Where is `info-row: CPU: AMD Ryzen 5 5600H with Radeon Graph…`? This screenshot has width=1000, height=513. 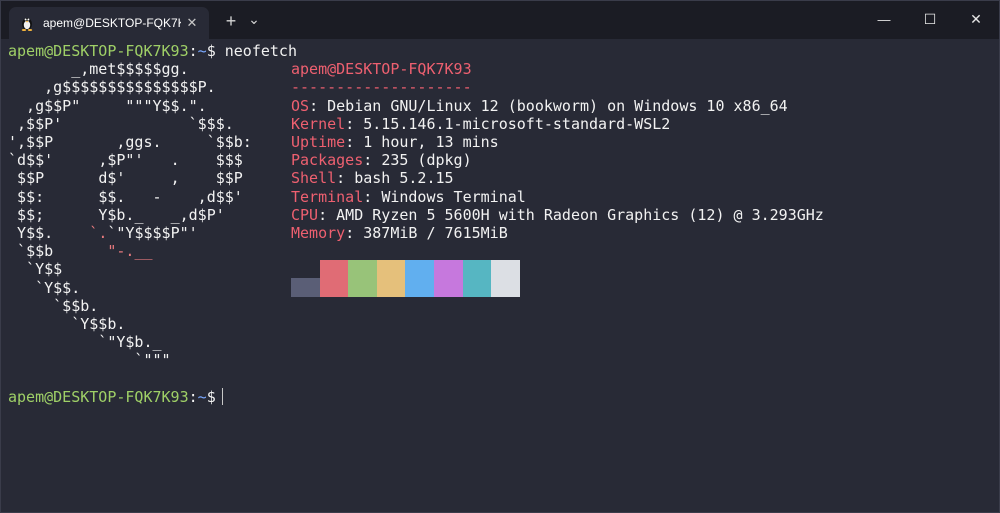 info-row: CPU: AMD Ryzen 5 5600H with Radeon Graph… is located at coordinates (557, 215).